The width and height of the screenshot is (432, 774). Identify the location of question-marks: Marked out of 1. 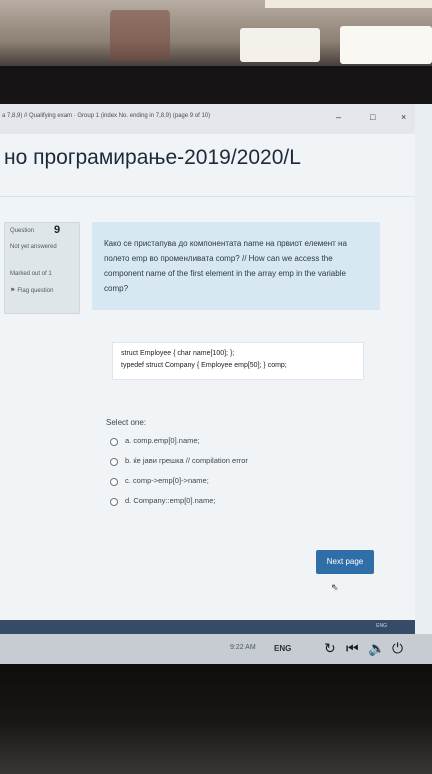
(31, 274).